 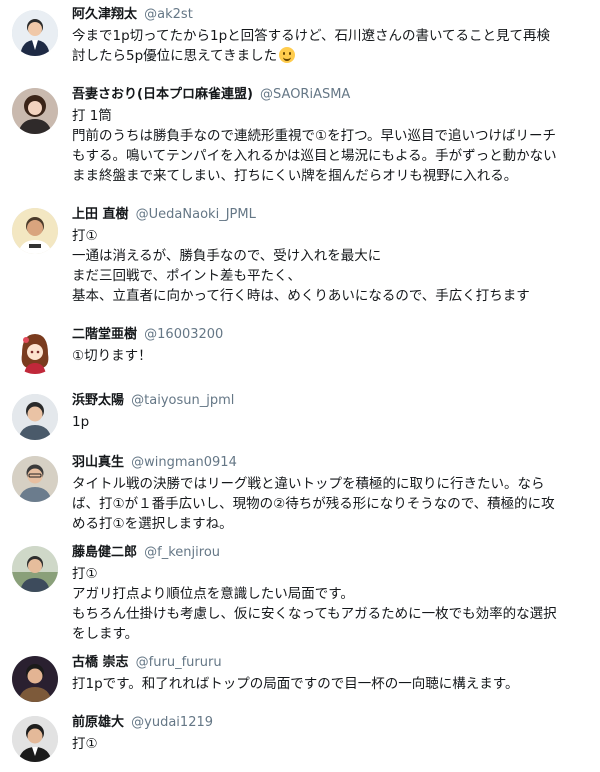 What do you see at coordinates (100, 662) in the screenshot?
I see `author-name: 古橋 崇志` at bounding box center [100, 662].